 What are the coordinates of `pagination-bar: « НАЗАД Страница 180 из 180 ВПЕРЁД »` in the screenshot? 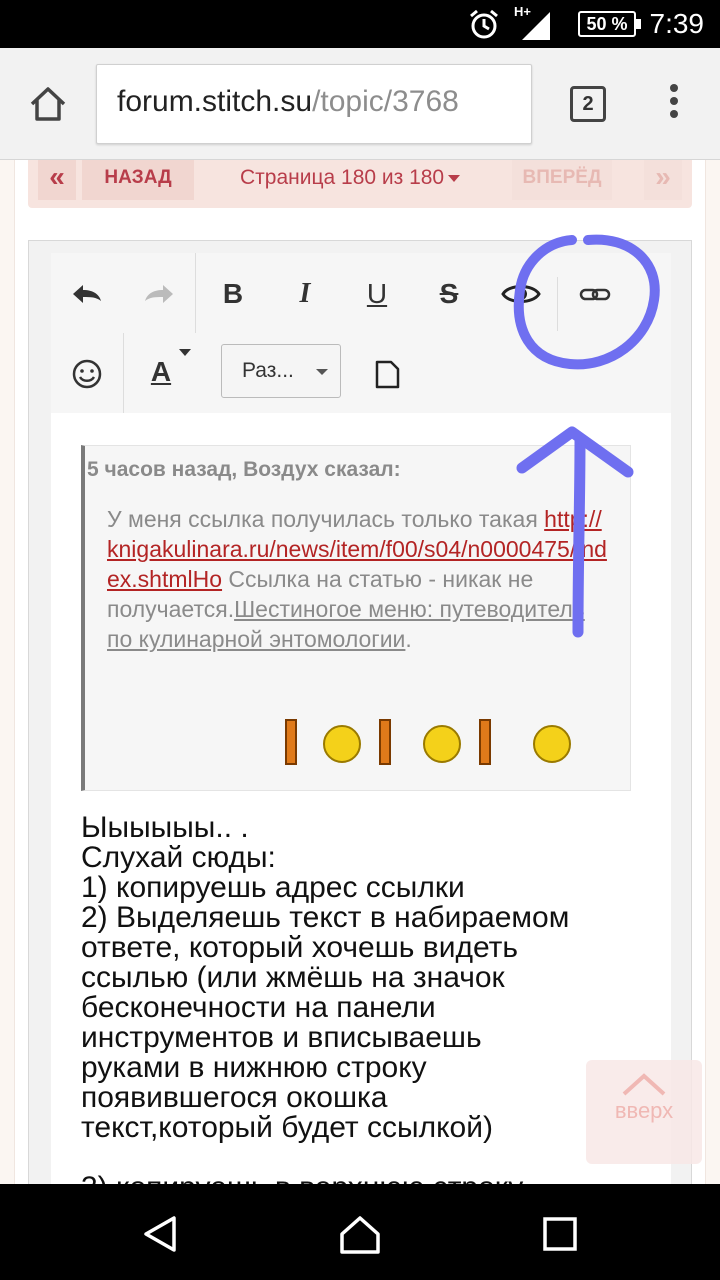 It's located at (360, 184).